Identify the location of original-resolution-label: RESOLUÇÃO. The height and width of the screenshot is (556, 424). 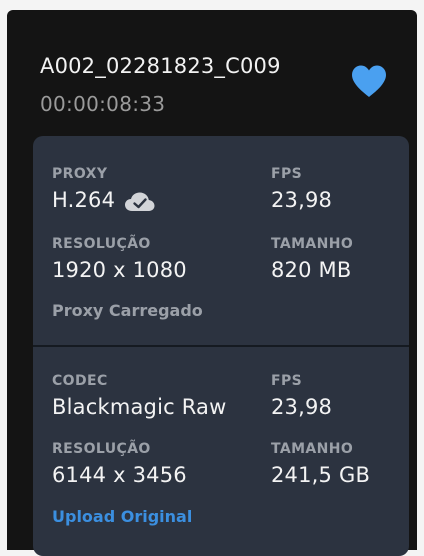
(101, 449).